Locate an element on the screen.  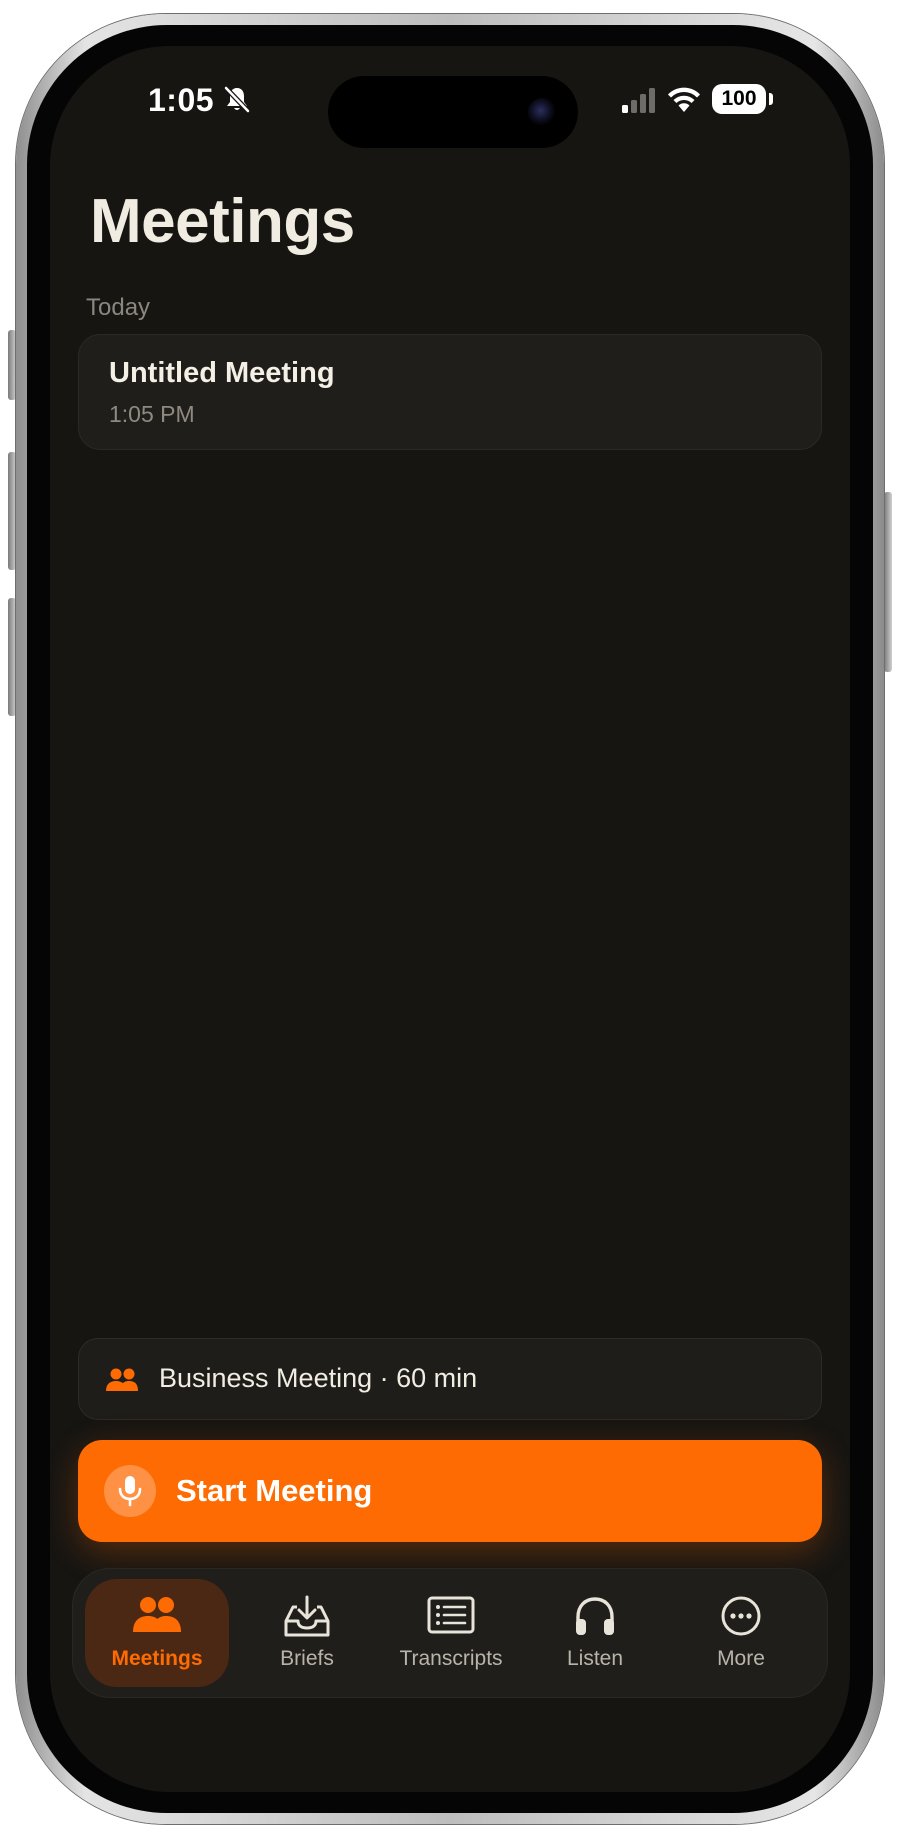
action-button is located at coordinates (12, 365).